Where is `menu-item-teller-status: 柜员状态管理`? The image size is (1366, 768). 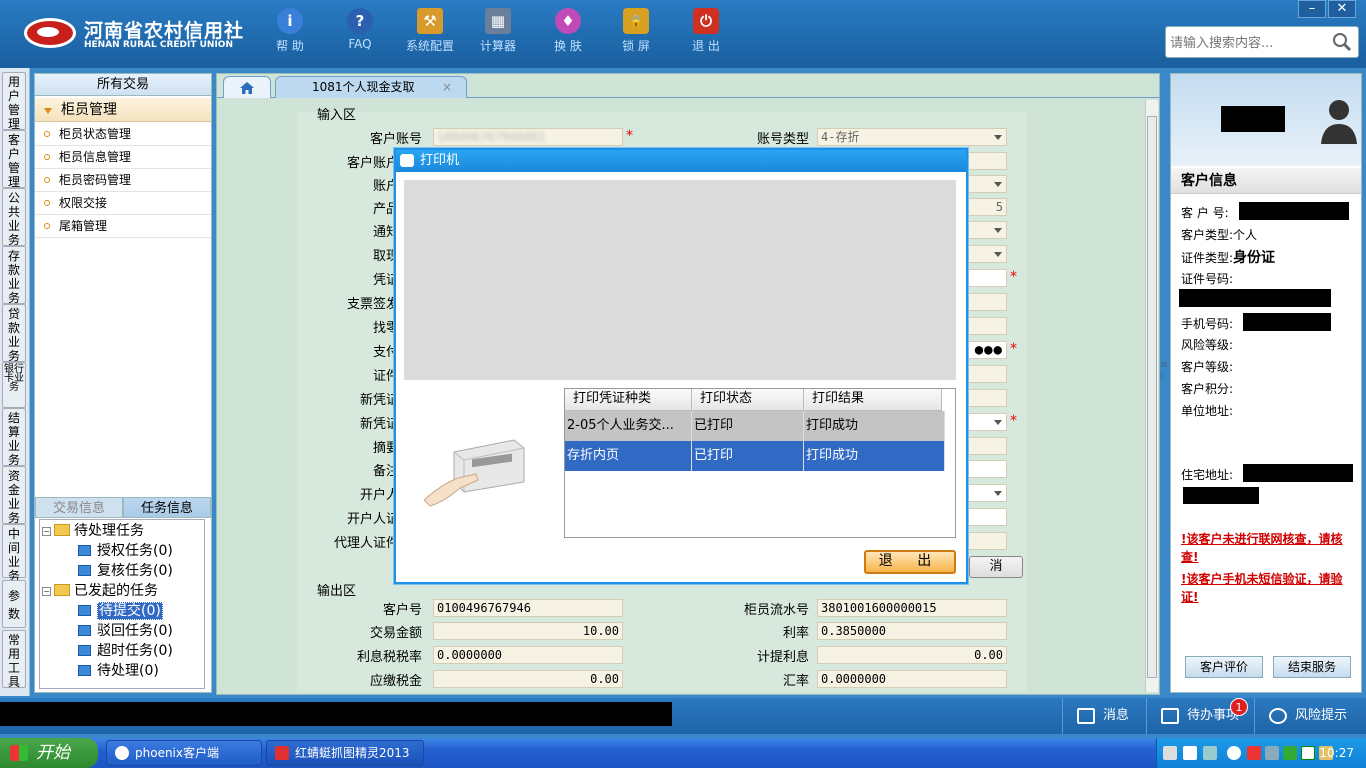
menu-item-teller-status: 柜员状态管理 is located at coordinates (123, 134).